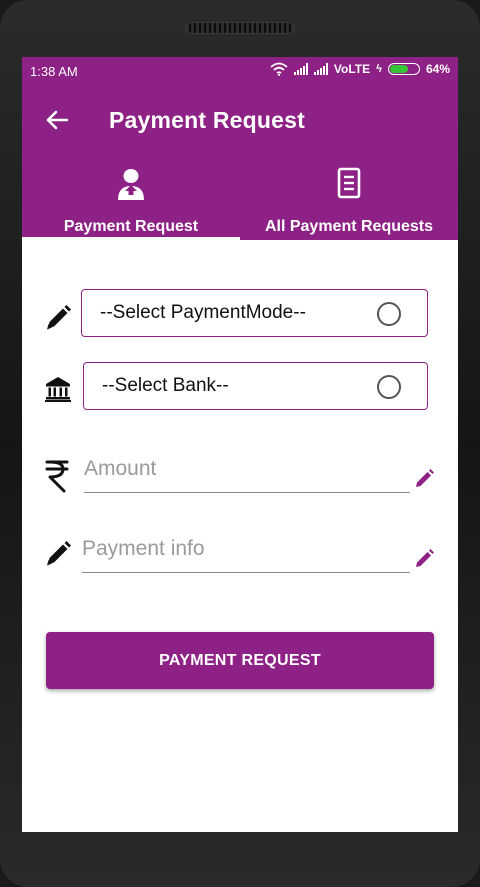  I want to click on tab-label: Payment Request, so click(131, 226).